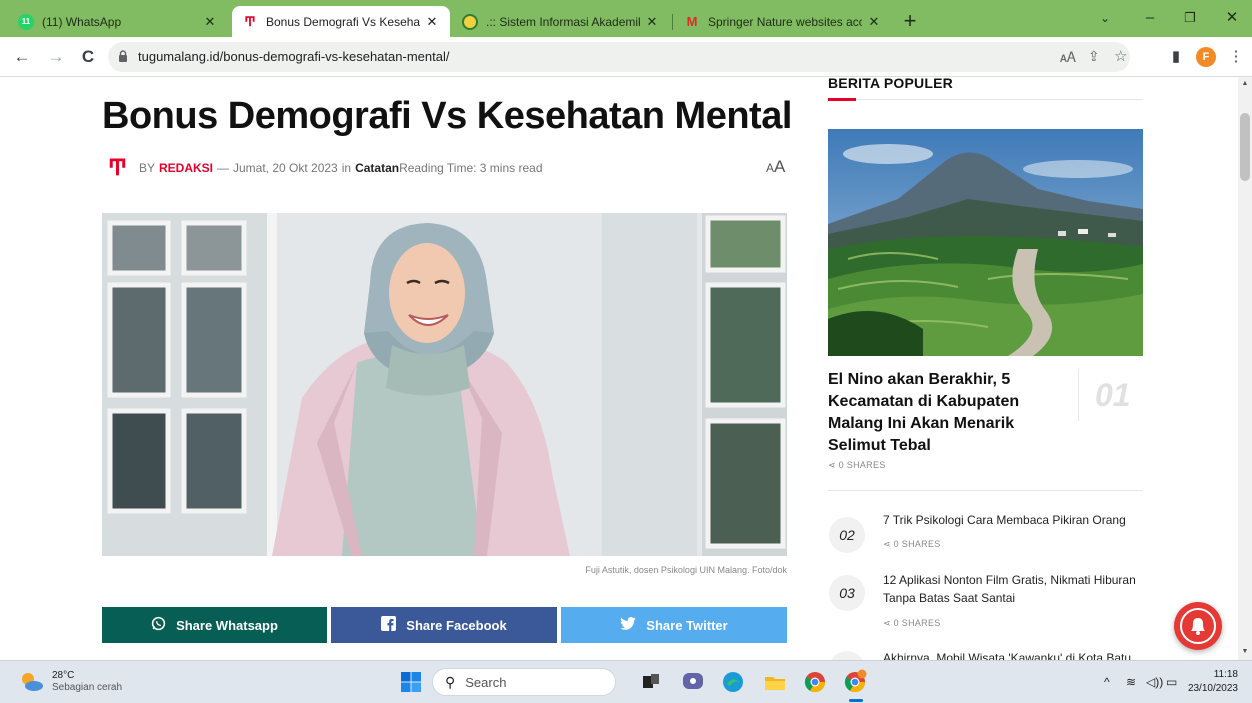 This screenshot has height=703, width=1252. What do you see at coordinates (22, 57) in the screenshot?
I see `back-icon: ←` at bounding box center [22, 57].